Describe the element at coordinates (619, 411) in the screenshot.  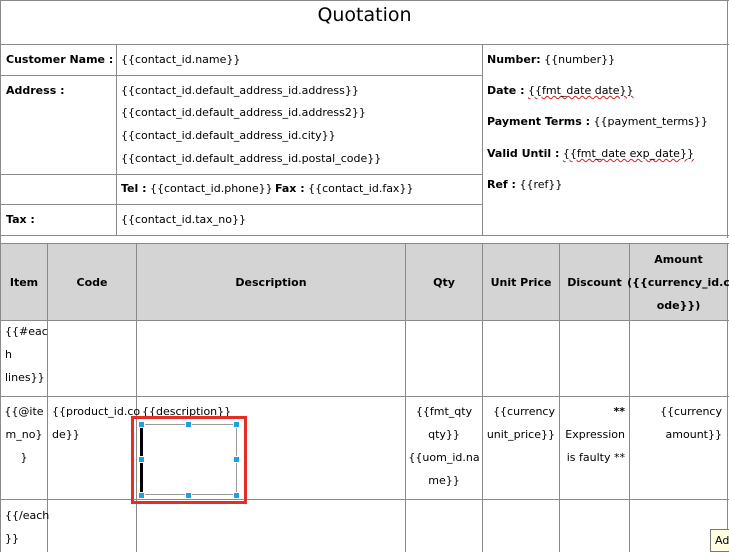
I see `discount-line-1: **` at that location.